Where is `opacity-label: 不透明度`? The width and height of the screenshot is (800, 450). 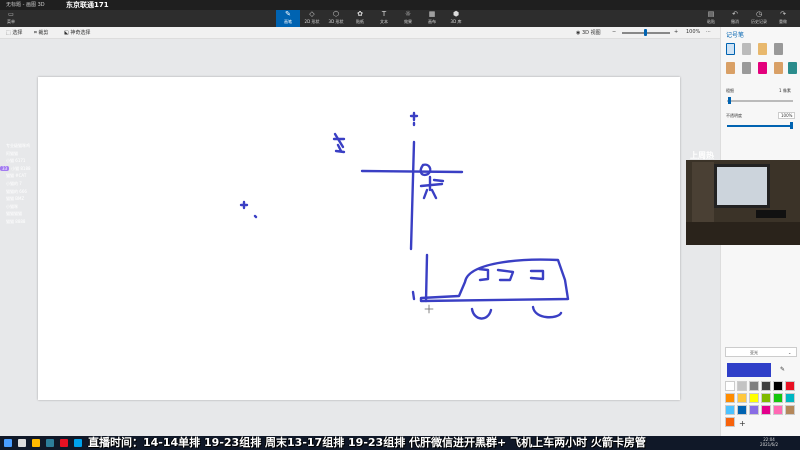 opacity-label: 不透明度 is located at coordinates (734, 115).